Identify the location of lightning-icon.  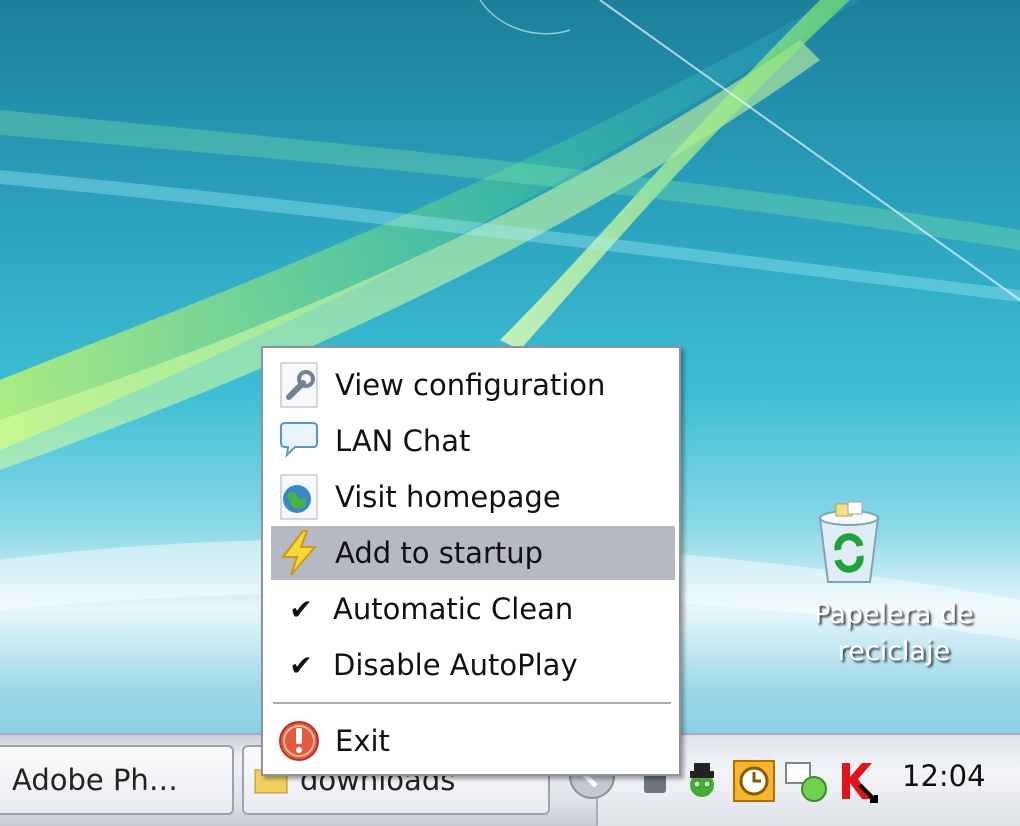
(299, 553).